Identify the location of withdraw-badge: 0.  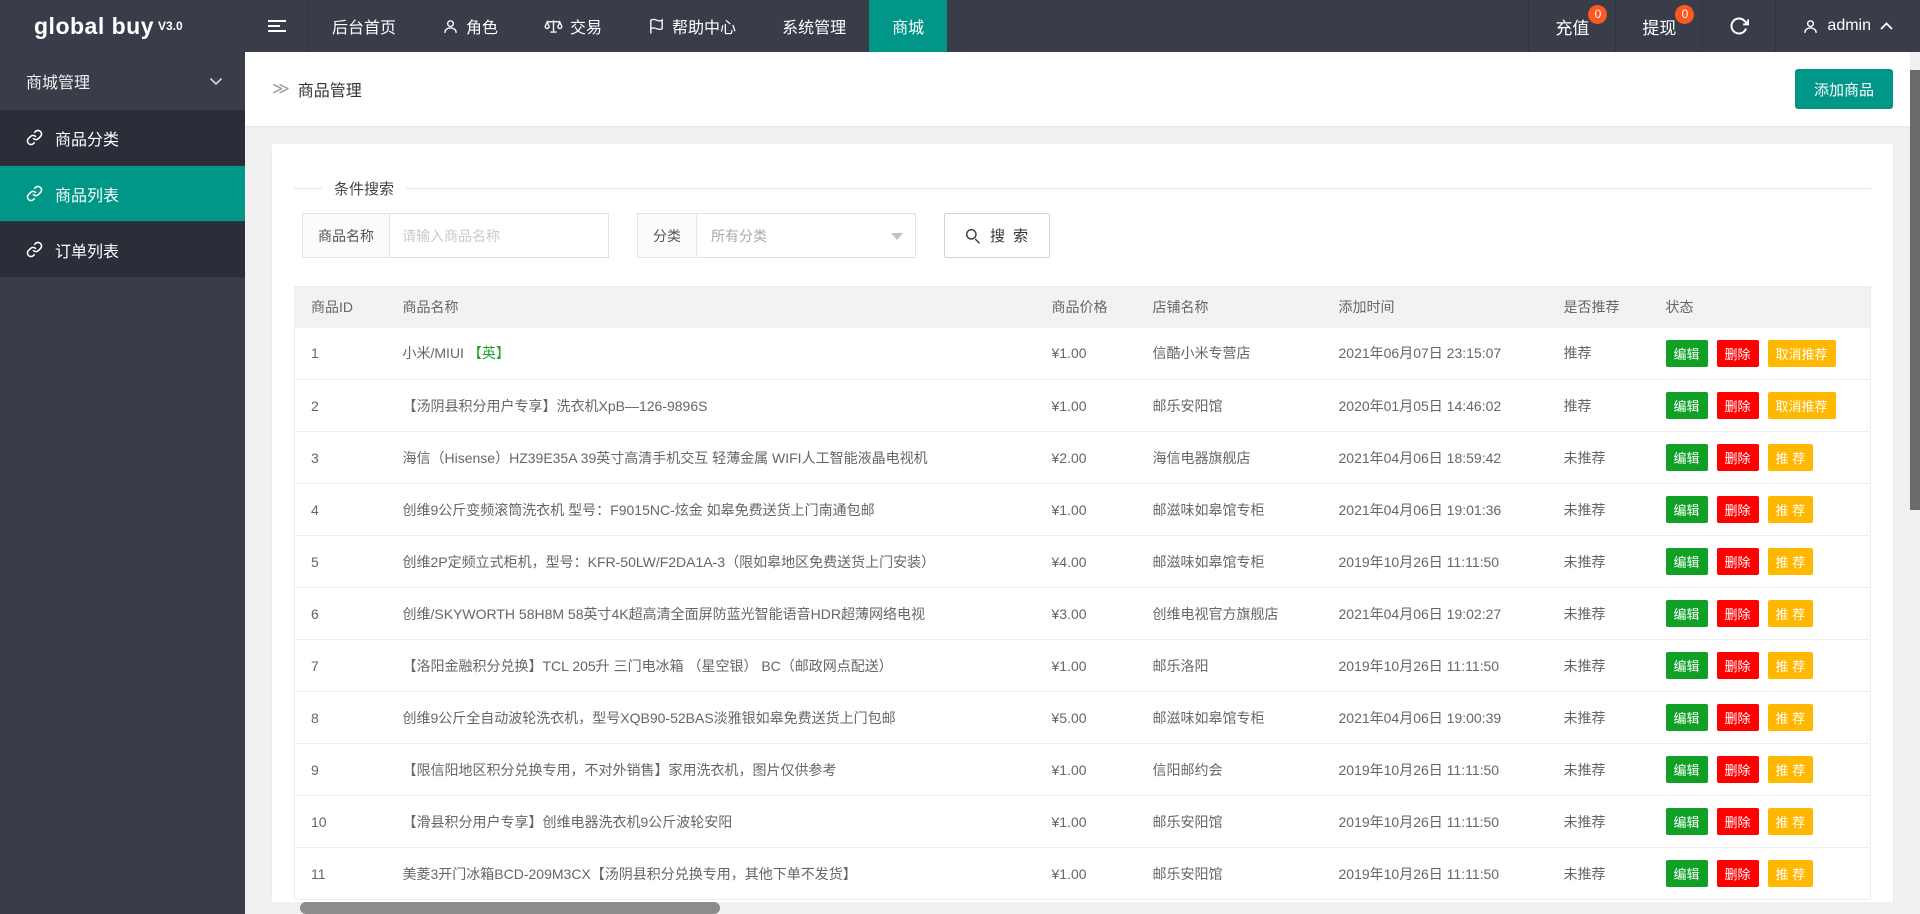
(1685, 14).